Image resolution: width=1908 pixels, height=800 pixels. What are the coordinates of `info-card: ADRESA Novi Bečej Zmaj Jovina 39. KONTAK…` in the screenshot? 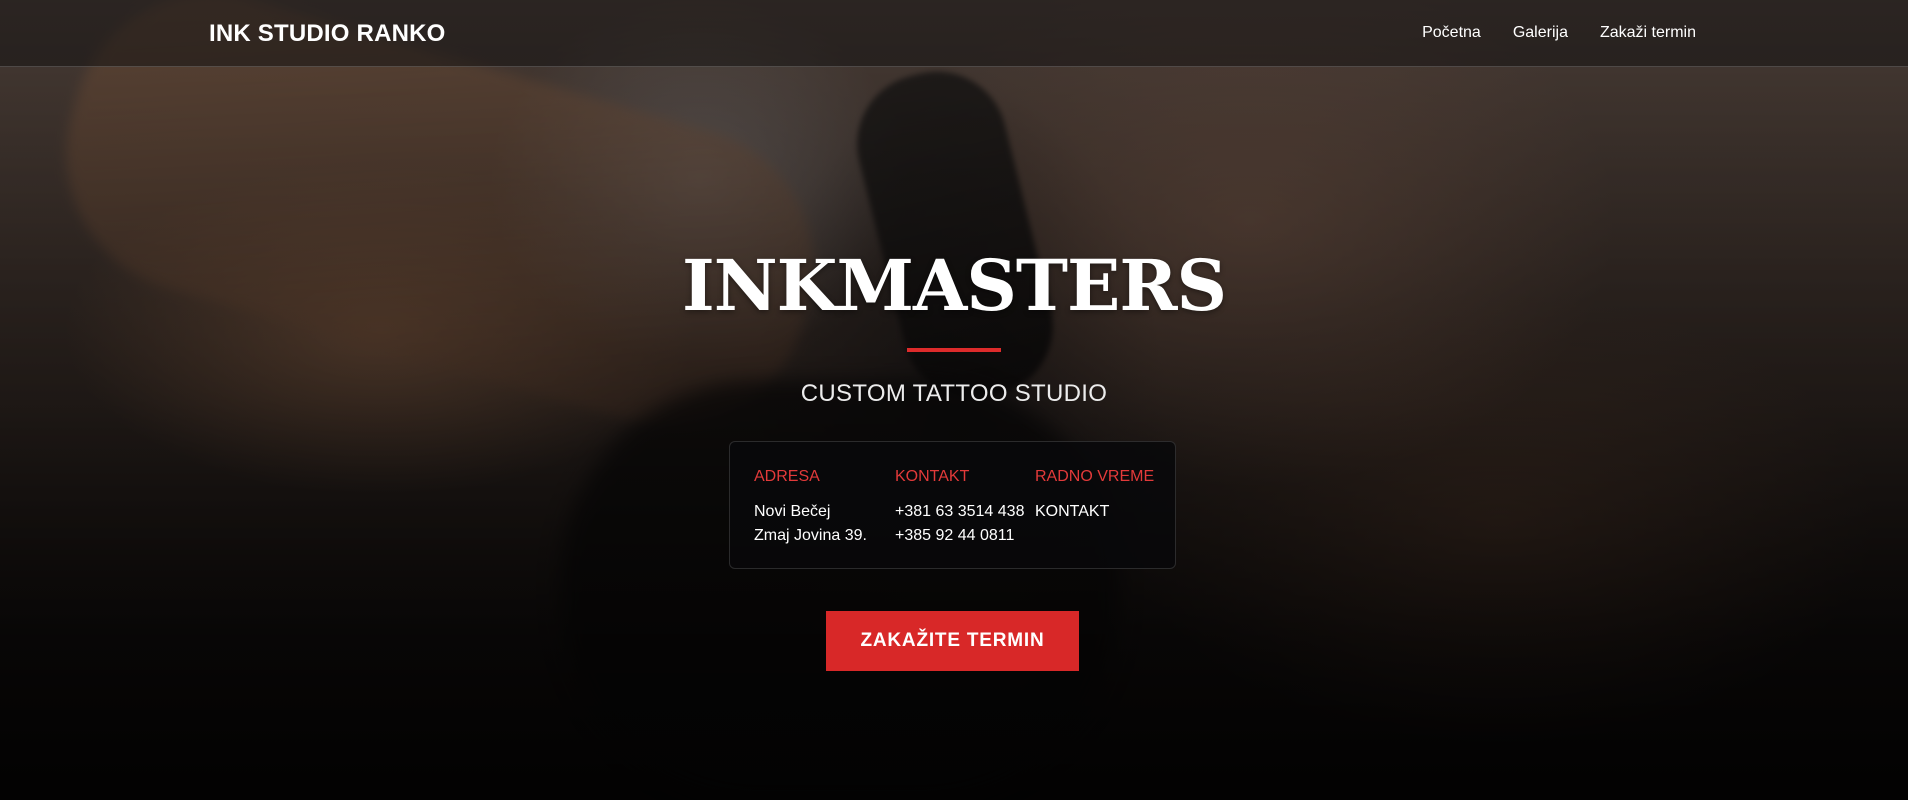 It's located at (952, 505).